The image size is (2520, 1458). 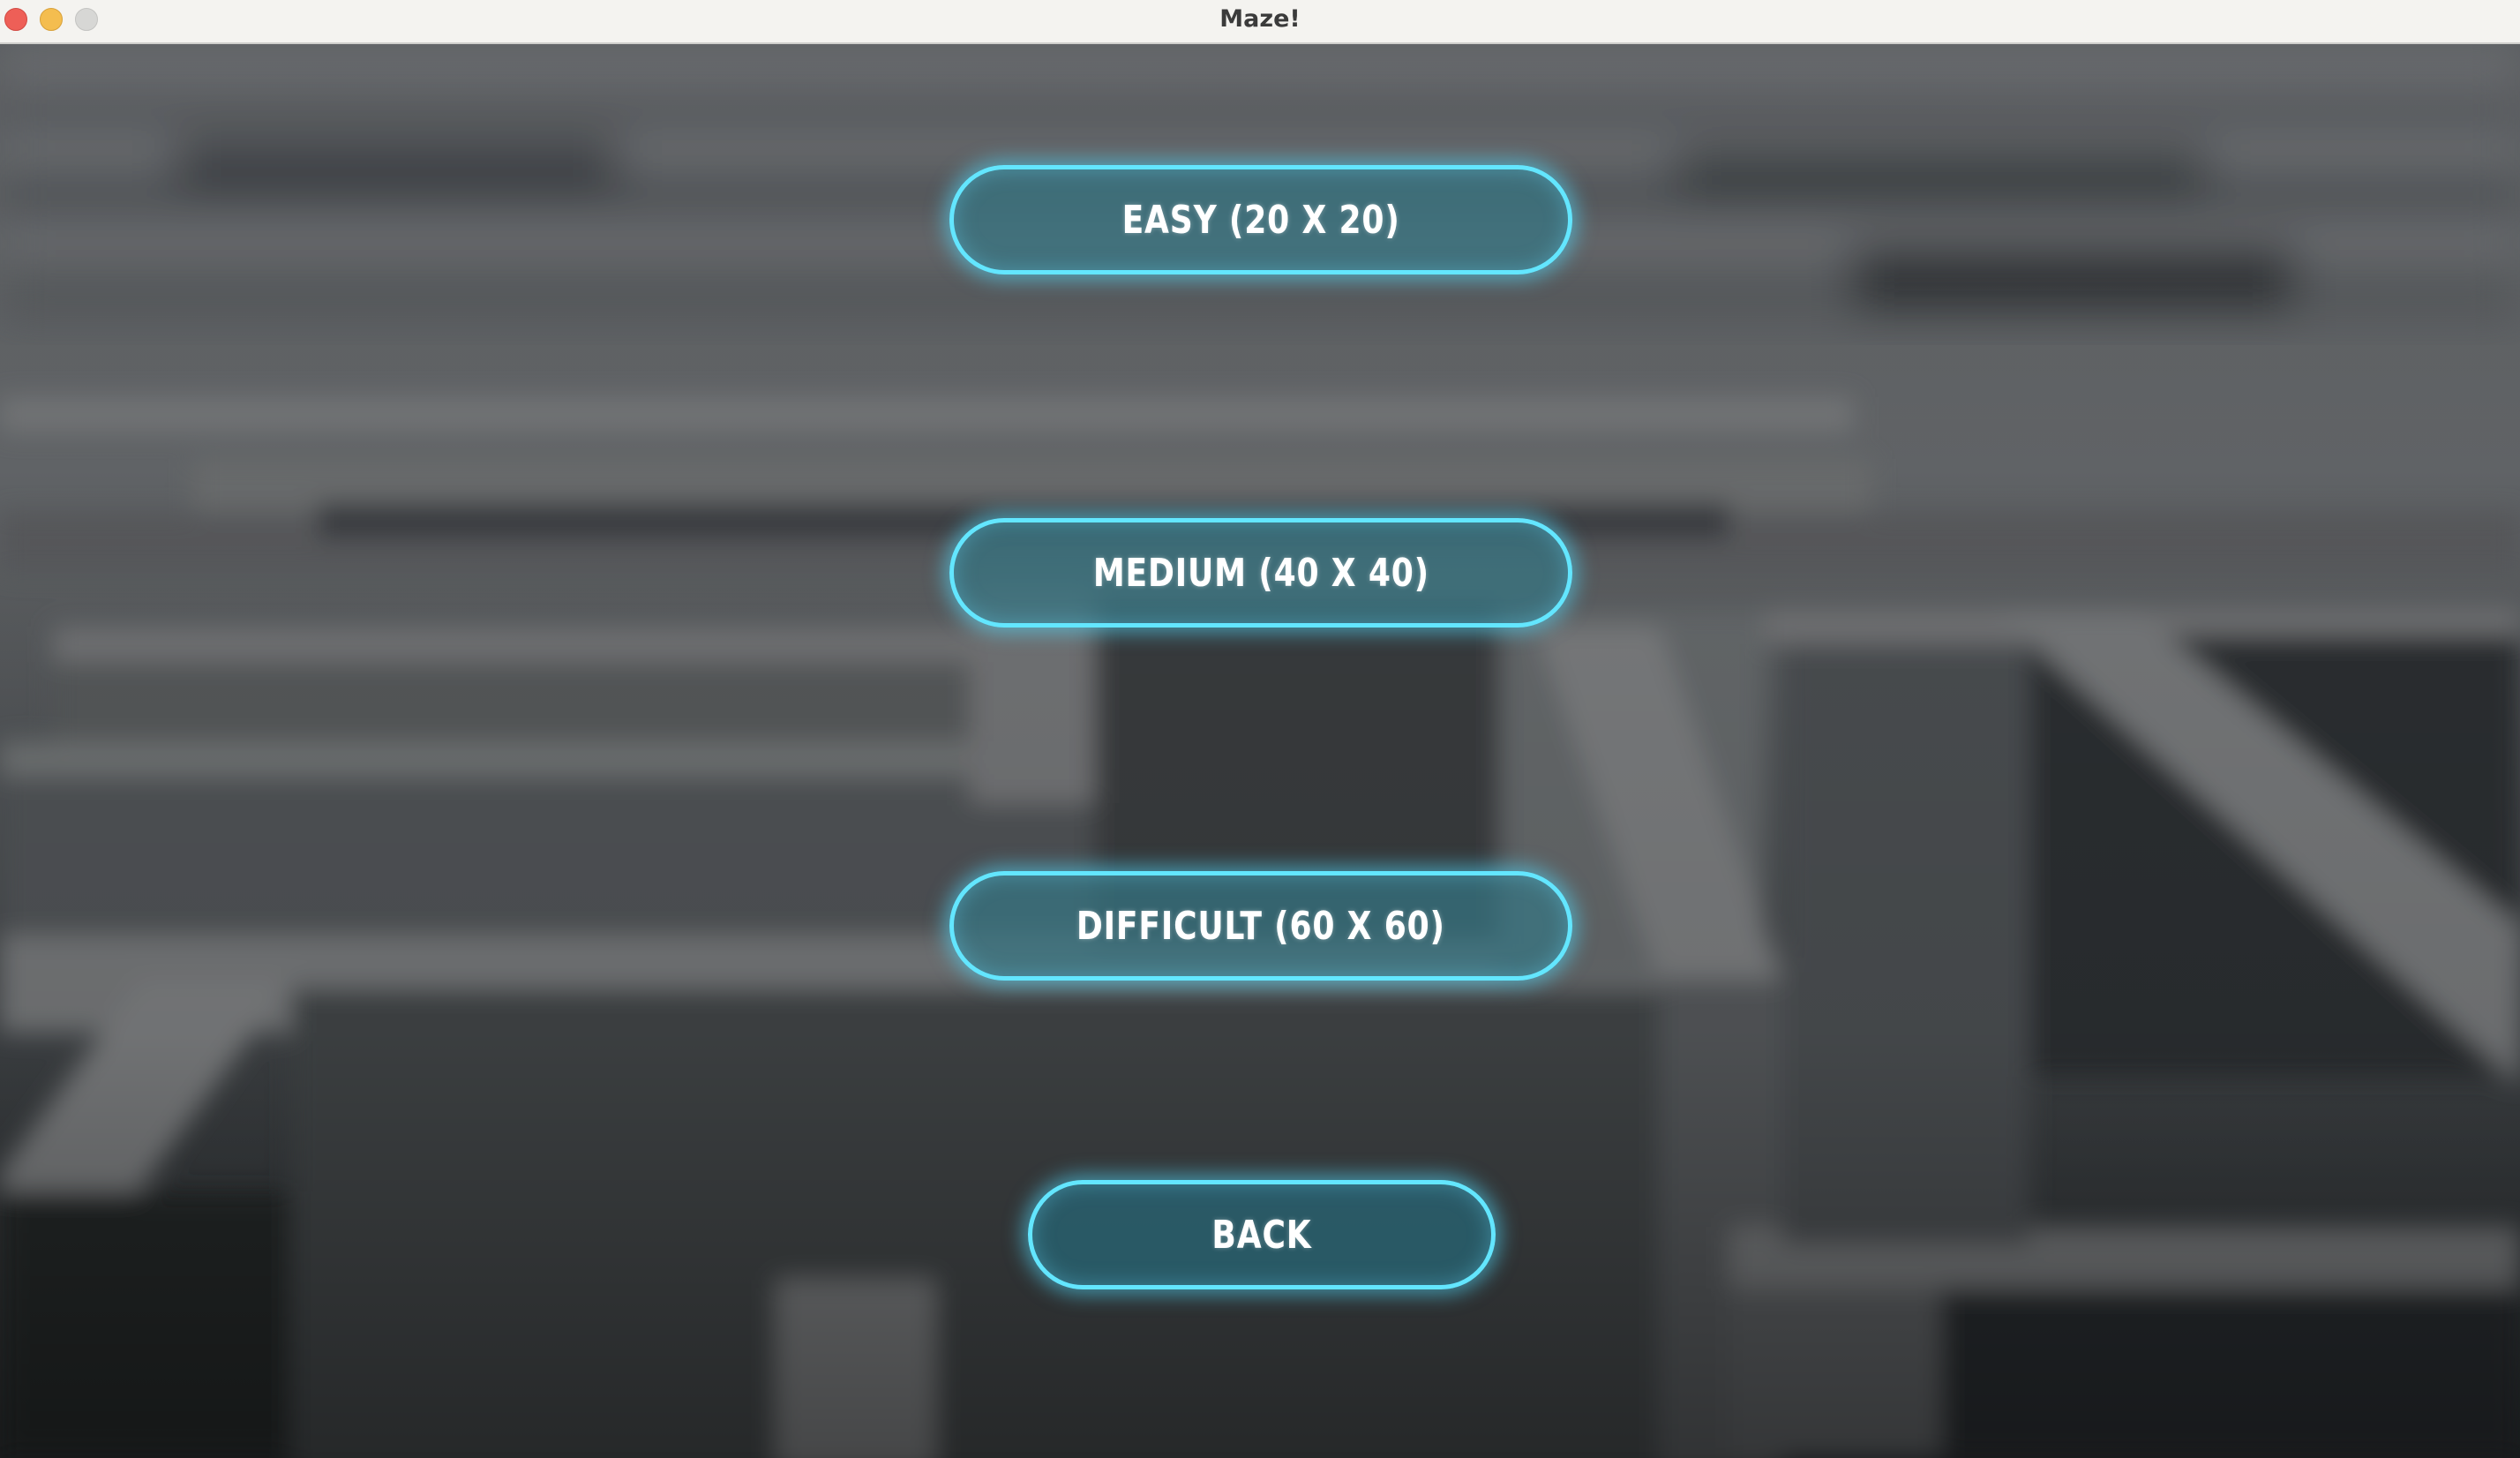 I want to click on title-bar: Maze!, so click(x=1260, y=22).